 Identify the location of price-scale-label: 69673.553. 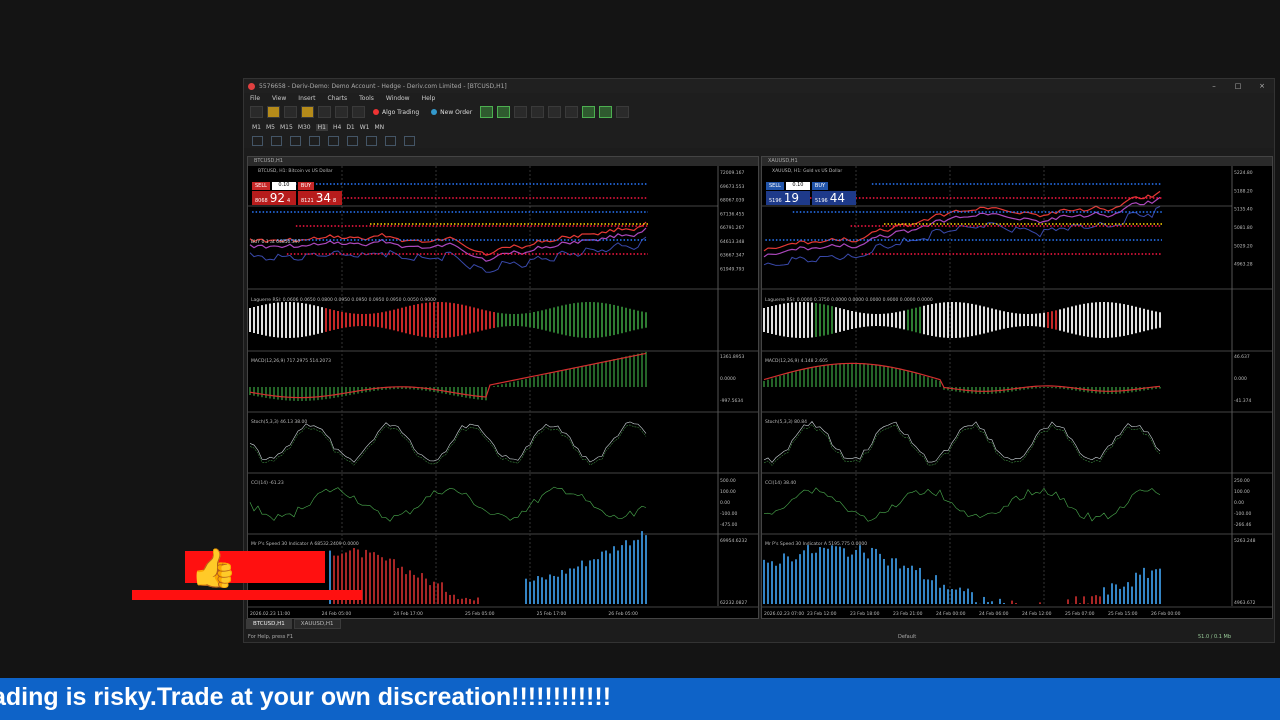
(732, 187).